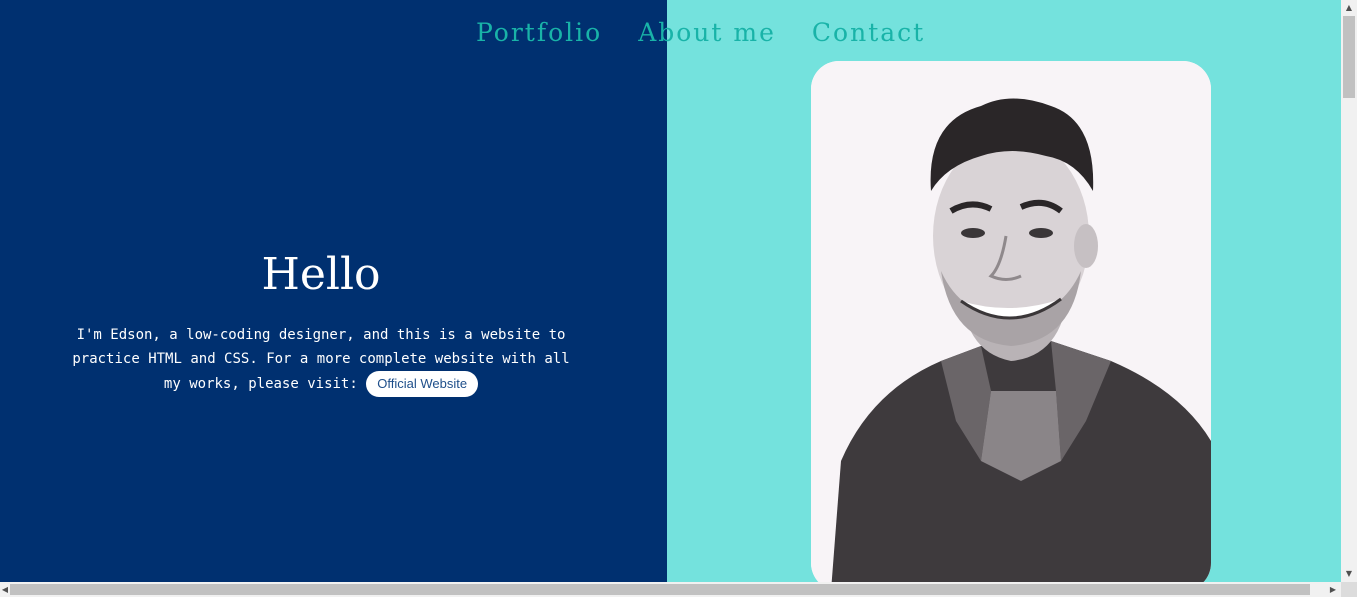 The width and height of the screenshot is (1357, 597). Describe the element at coordinates (5, 589) in the screenshot. I see `scroll-left-icon: ◀` at that location.